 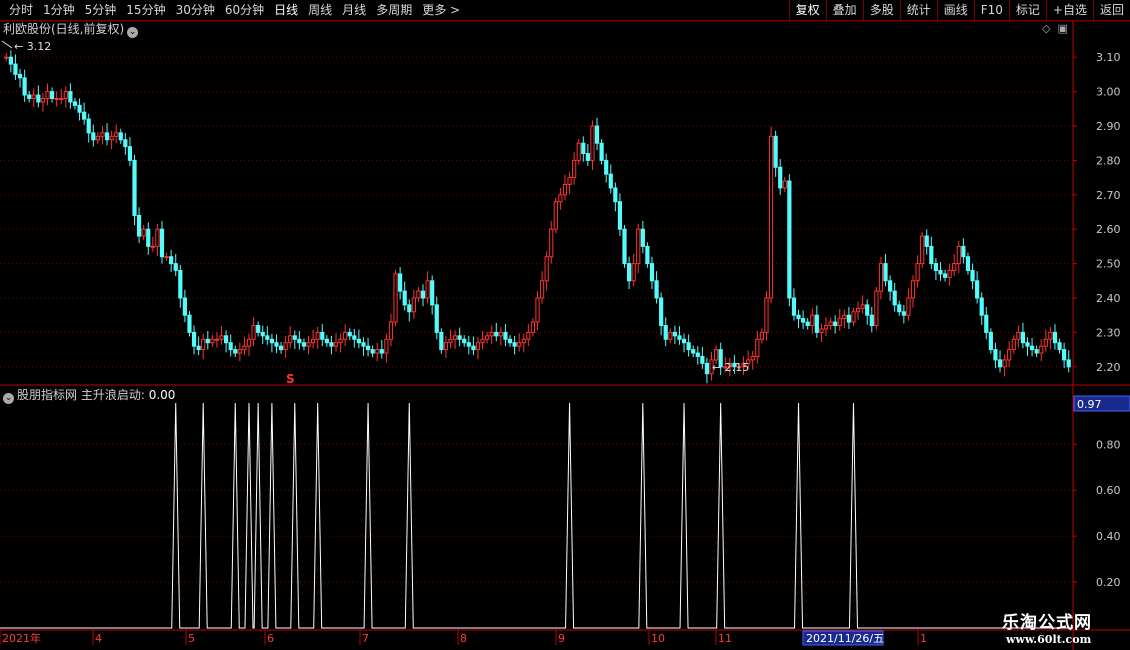 What do you see at coordinates (1055, 28) in the screenshot?
I see `panel-controls: ◇ ▣` at bounding box center [1055, 28].